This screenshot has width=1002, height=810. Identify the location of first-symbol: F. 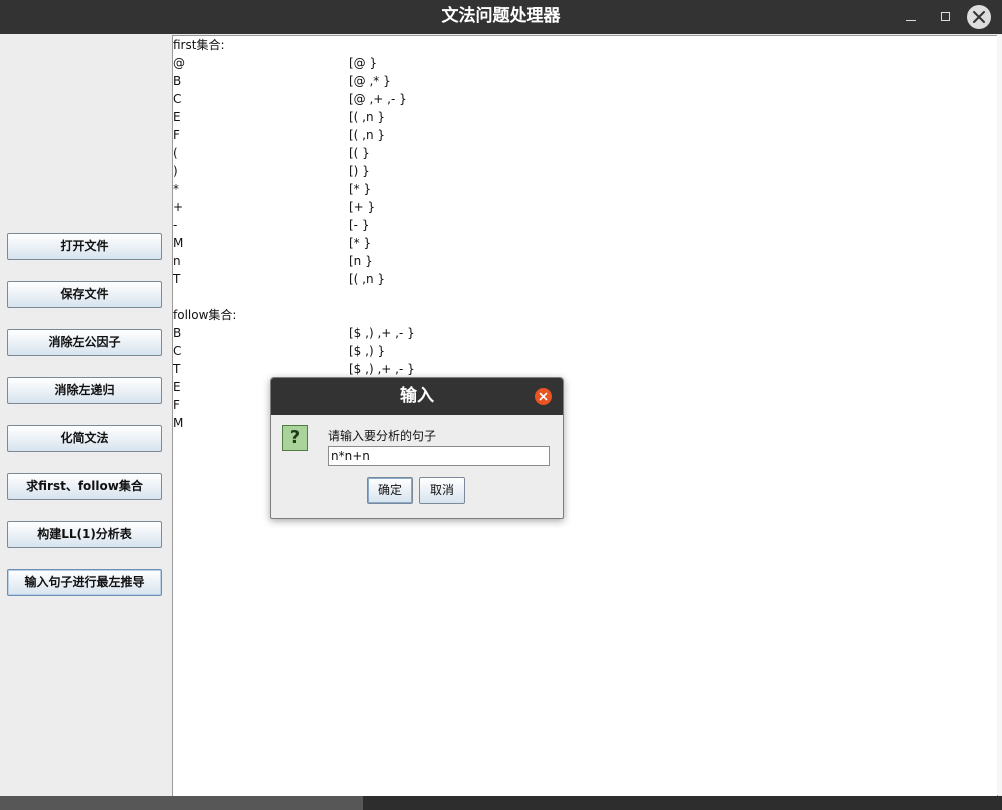
(176, 135).